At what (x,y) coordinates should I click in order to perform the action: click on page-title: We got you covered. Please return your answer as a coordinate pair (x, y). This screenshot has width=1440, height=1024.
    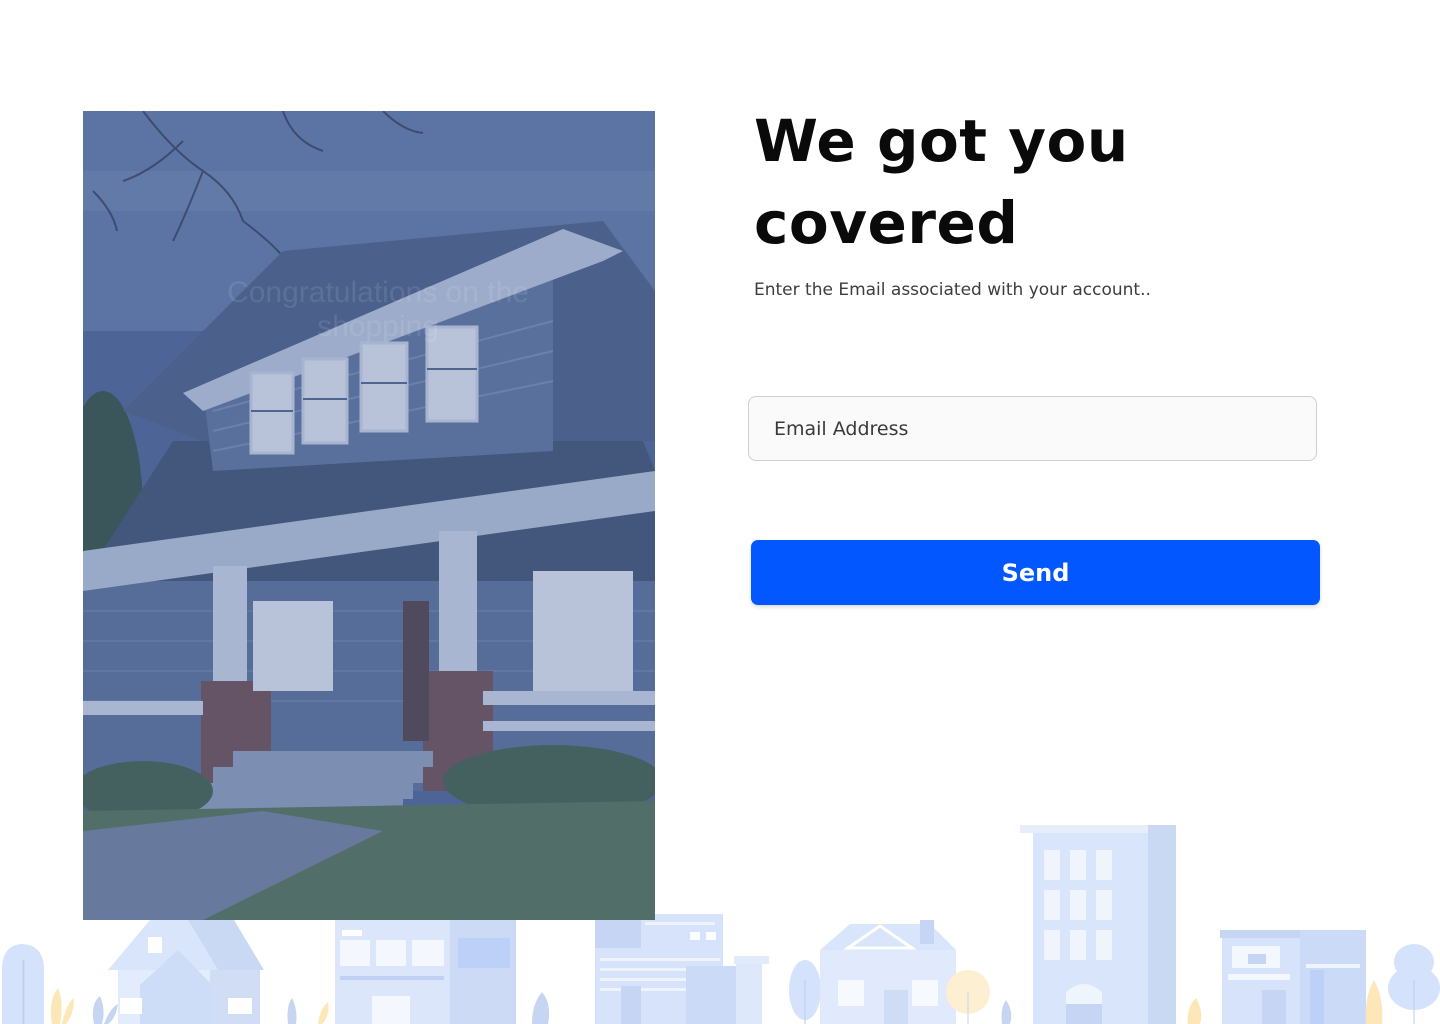
    Looking at the image, I should click on (941, 182).